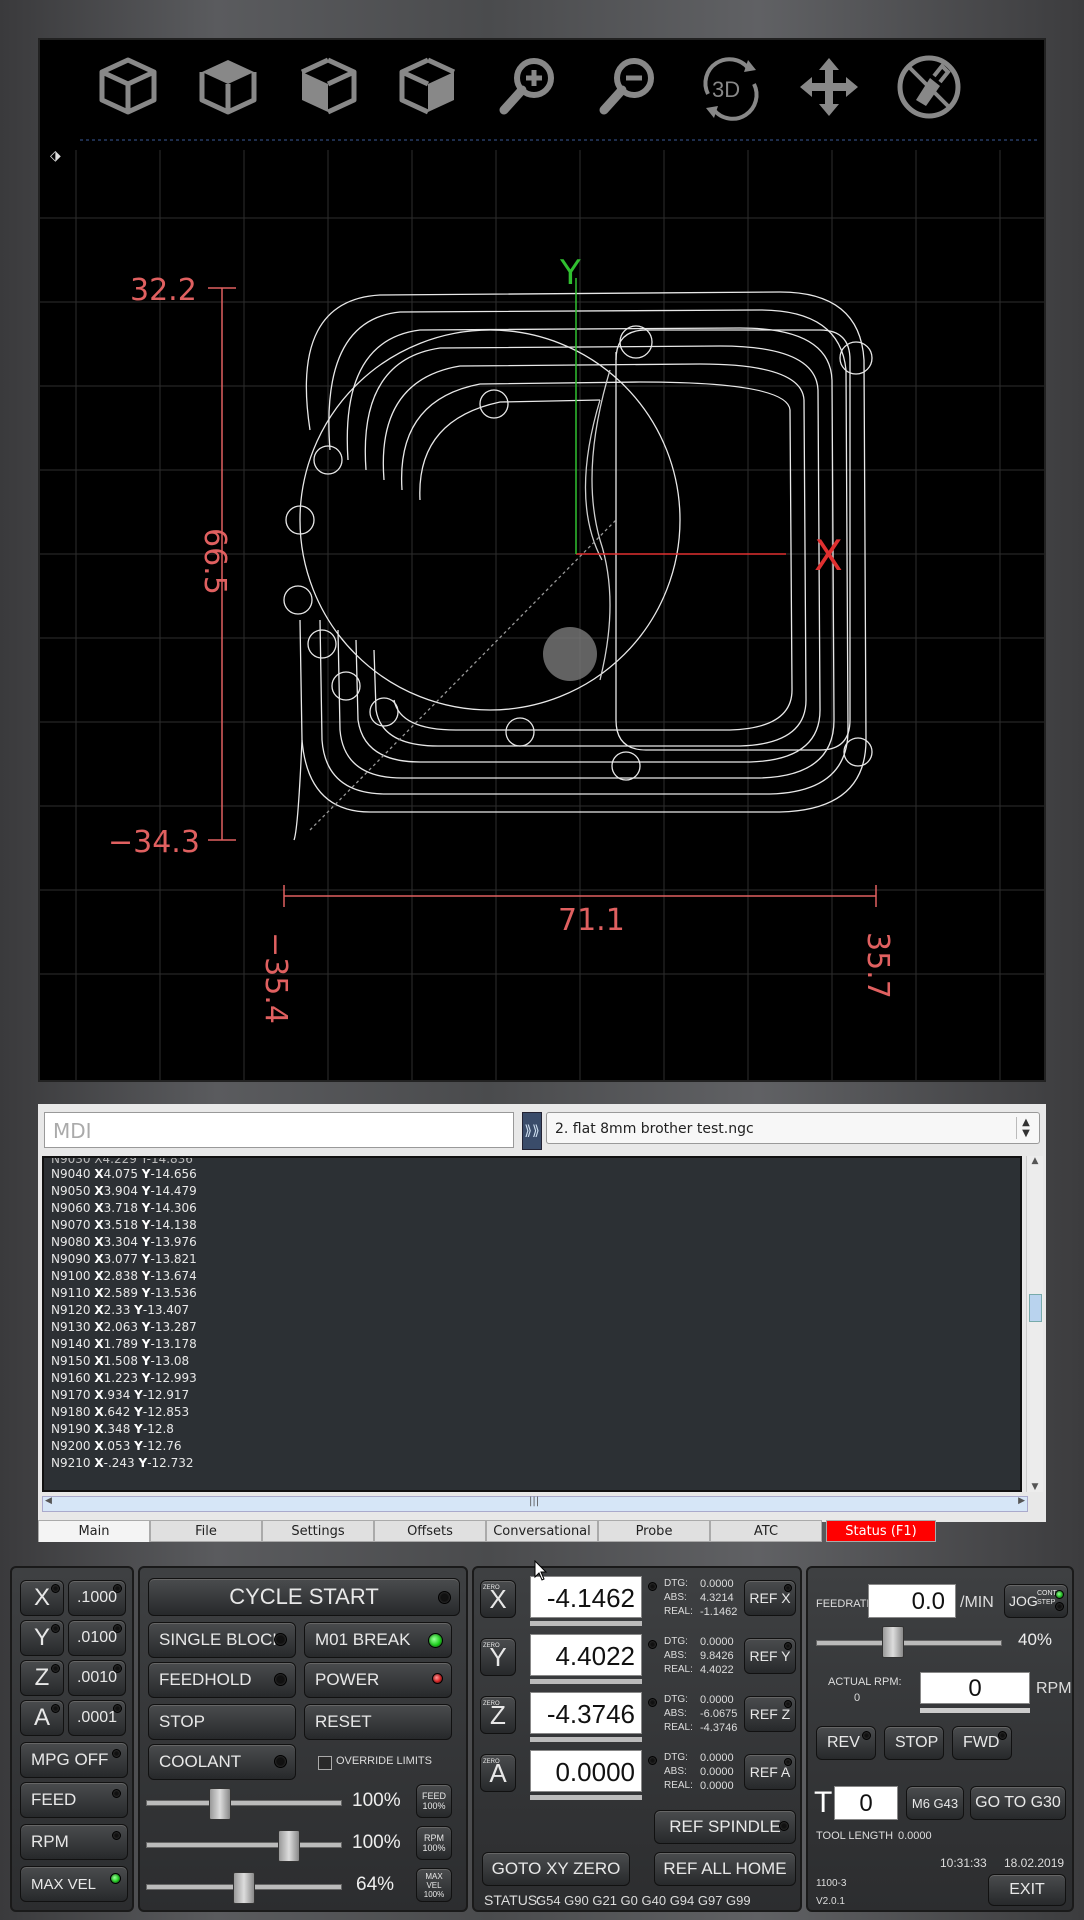  Describe the element at coordinates (434, 1843) in the screenshot. I see `rpm-100-button: RPM 100%` at that location.